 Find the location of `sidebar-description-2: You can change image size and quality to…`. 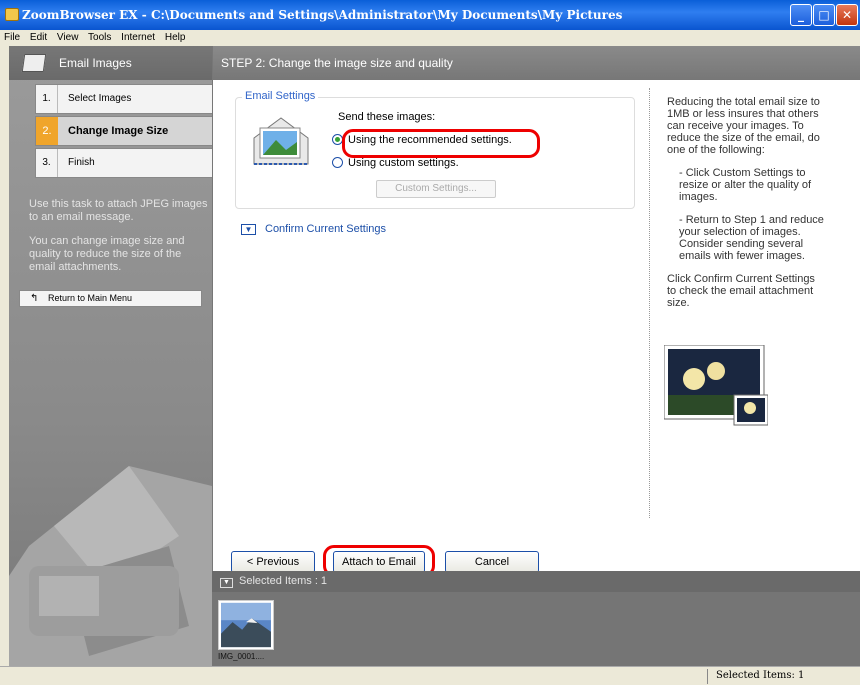

sidebar-description-2: You can change image size and quality to… is located at coordinates (107, 254).